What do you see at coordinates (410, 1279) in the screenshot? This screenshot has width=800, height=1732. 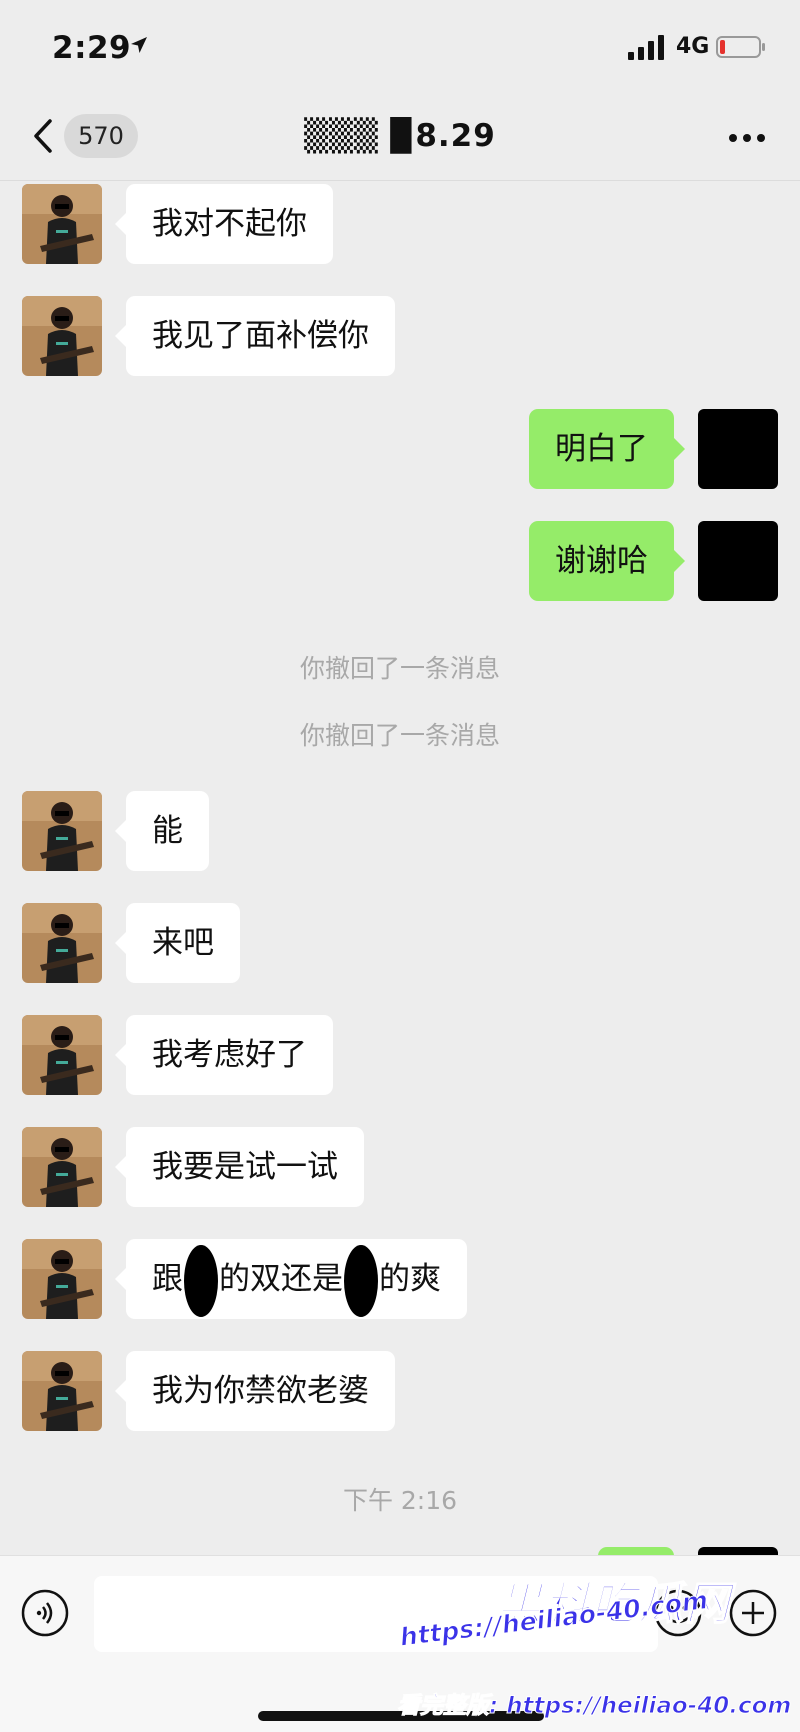 I see `message-text-part: 的爽` at bounding box center [410, 1279].